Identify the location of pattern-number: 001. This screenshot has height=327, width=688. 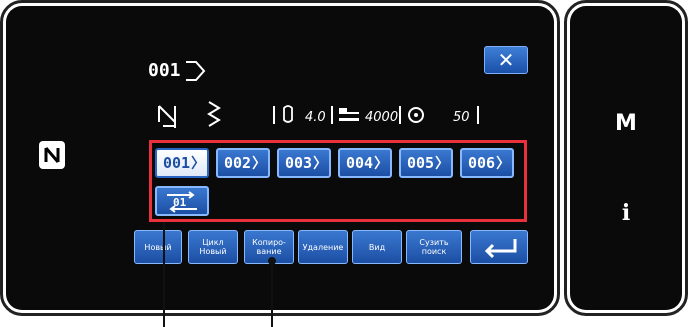
(164, 70).